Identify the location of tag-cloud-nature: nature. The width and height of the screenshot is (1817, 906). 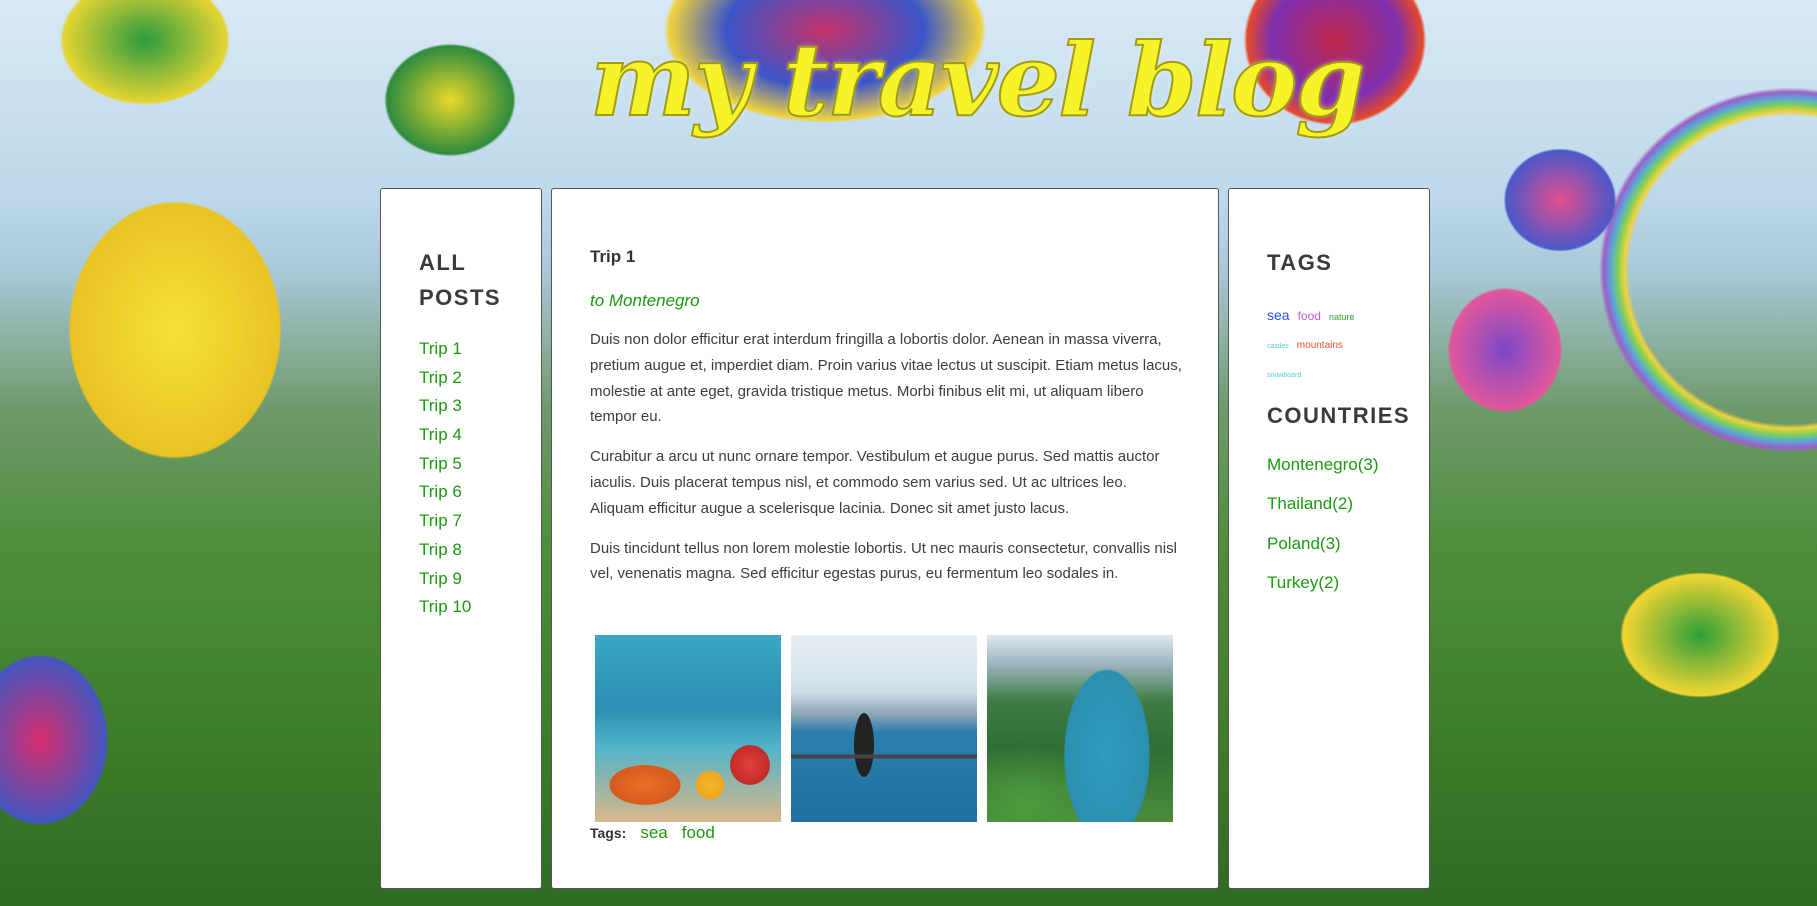
(1342, 317).